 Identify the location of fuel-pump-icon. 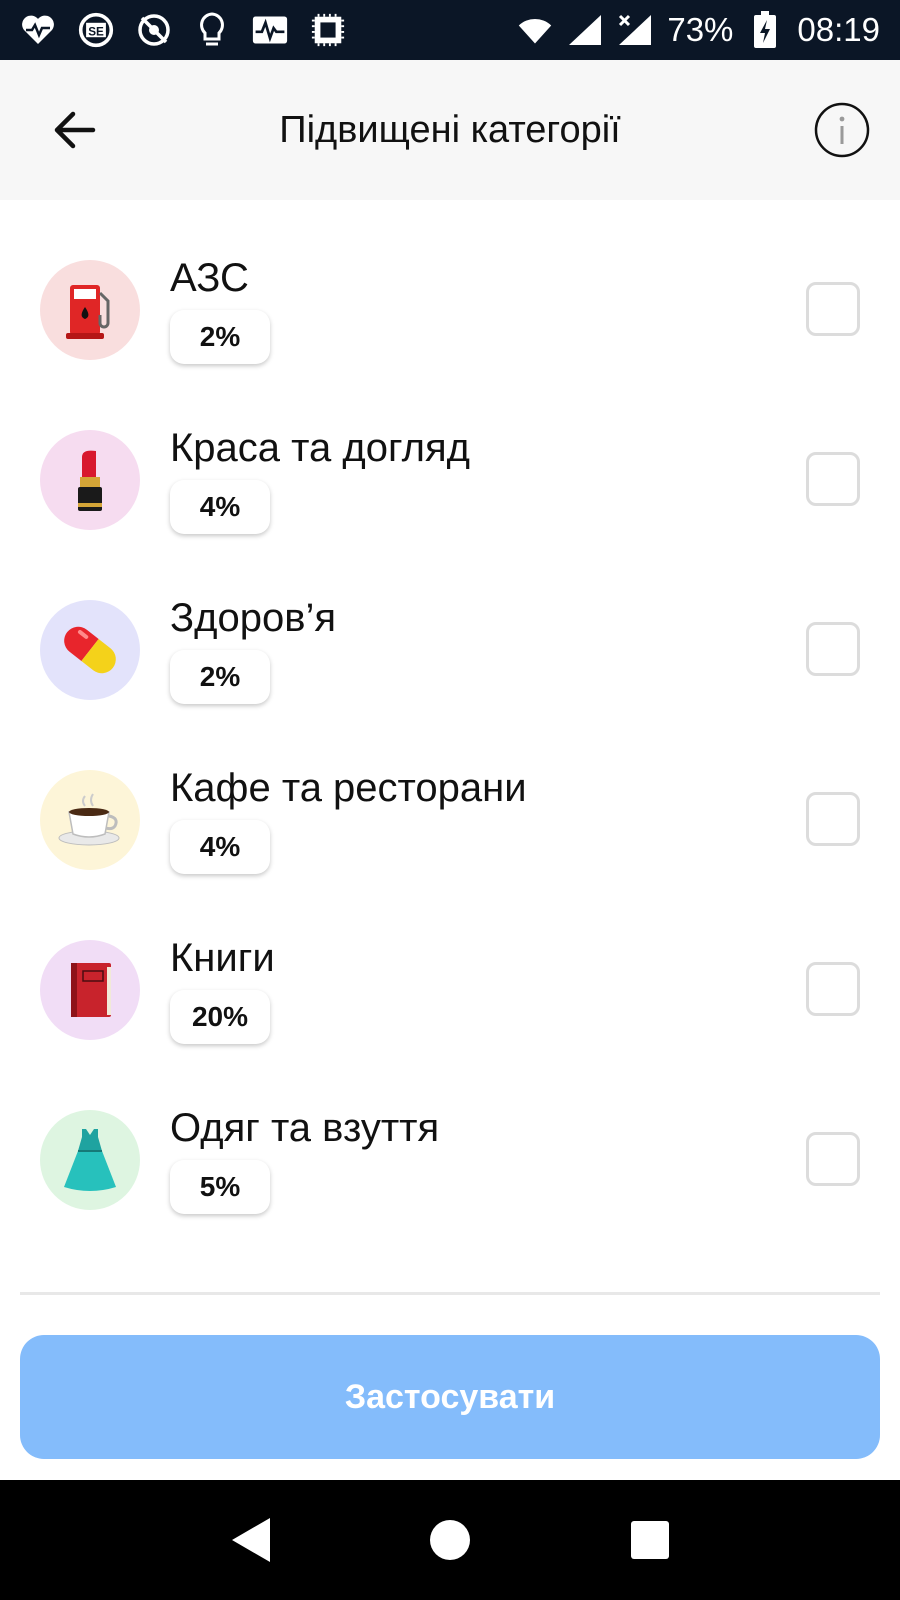
(88, 312).